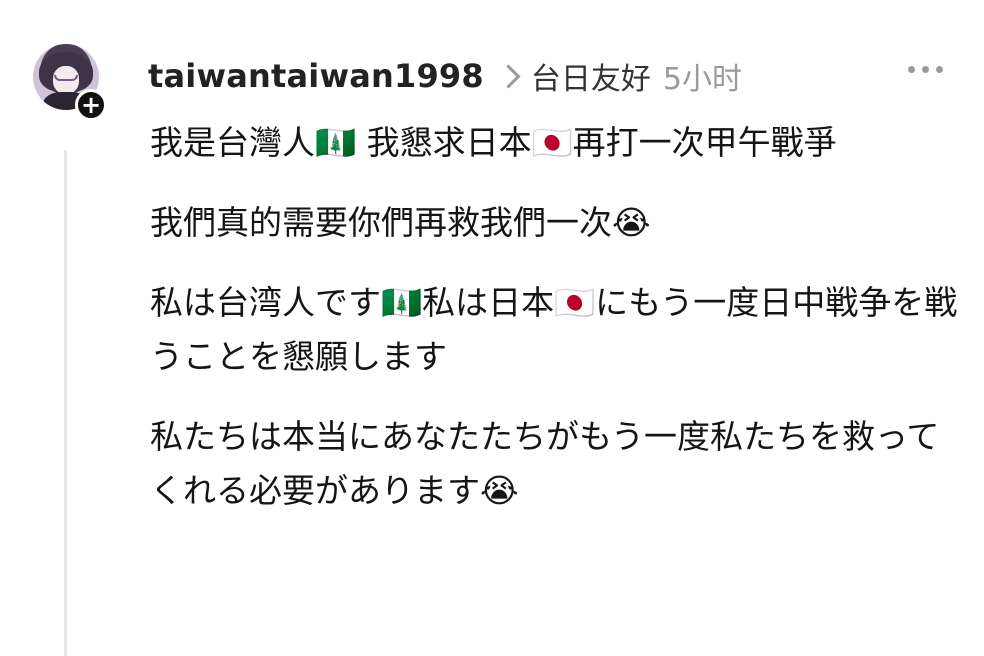 This screenshot has height=656, width=984. Describe the element at coordinates (702, 79) in the screenshot. I see `post-time: 5小时` at that location.